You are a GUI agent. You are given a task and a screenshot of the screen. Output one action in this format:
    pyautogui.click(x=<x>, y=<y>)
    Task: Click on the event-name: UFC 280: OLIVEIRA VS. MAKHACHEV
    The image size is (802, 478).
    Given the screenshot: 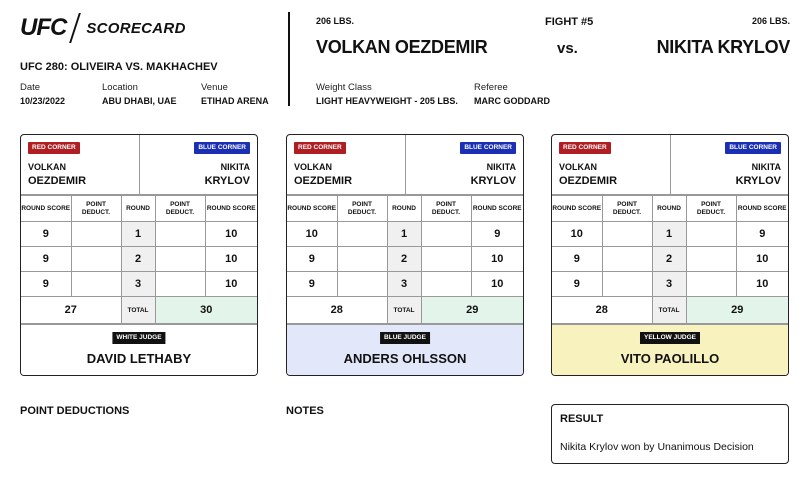 What is the action you would take?
    pyautogui.click(x=119, y=67)
    